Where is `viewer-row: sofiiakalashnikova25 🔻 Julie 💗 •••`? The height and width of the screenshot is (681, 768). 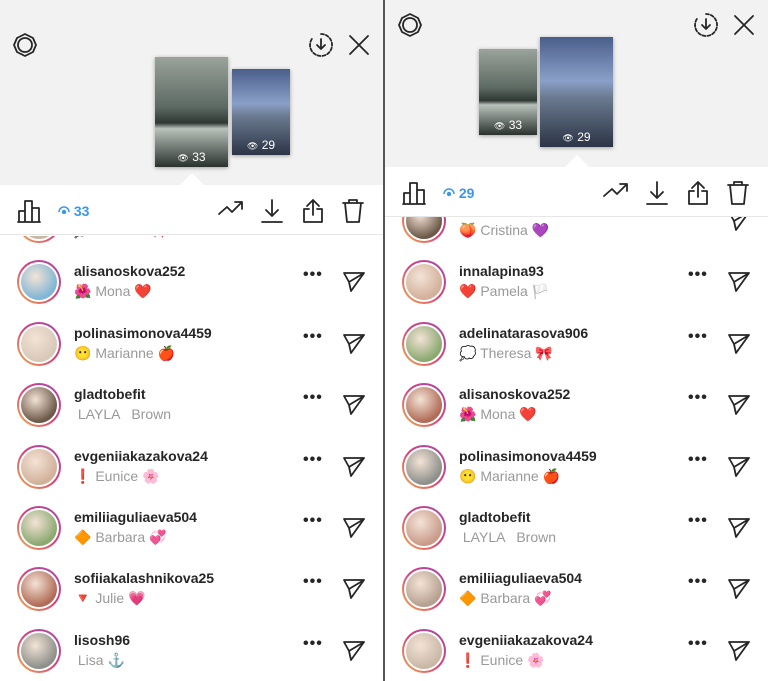 viewer-row: sofiiakalashnikova25 🔻 Julie 💗 ••• is located at coordinates (191, 588).